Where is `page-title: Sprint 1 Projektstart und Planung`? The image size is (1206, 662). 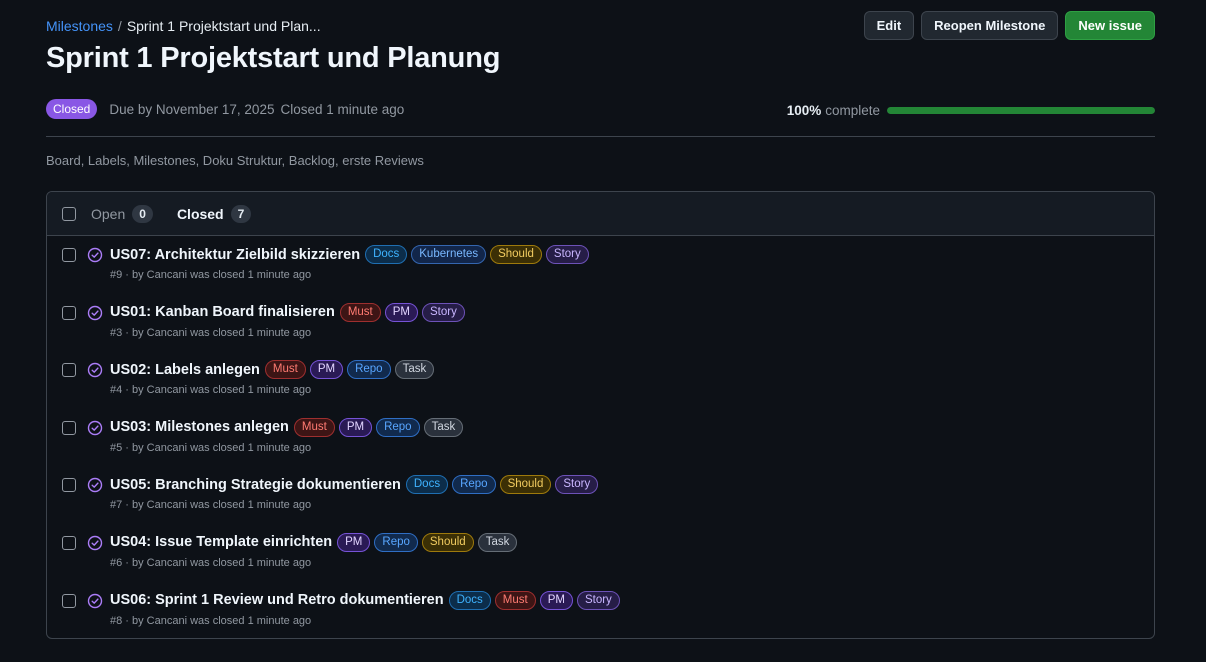 page-title: Sprint 1 Projektstart und Planung is located at coordinates (273, 58).